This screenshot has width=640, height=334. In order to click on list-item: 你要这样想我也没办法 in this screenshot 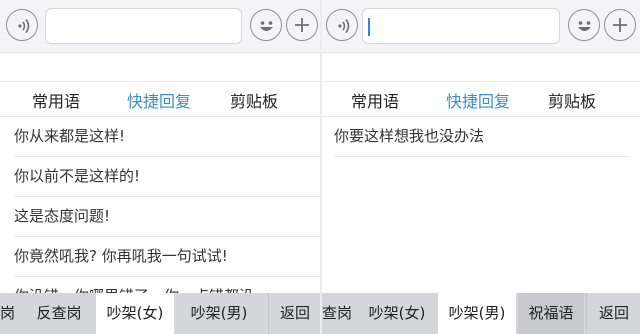, I will do `click(482, 137)`.